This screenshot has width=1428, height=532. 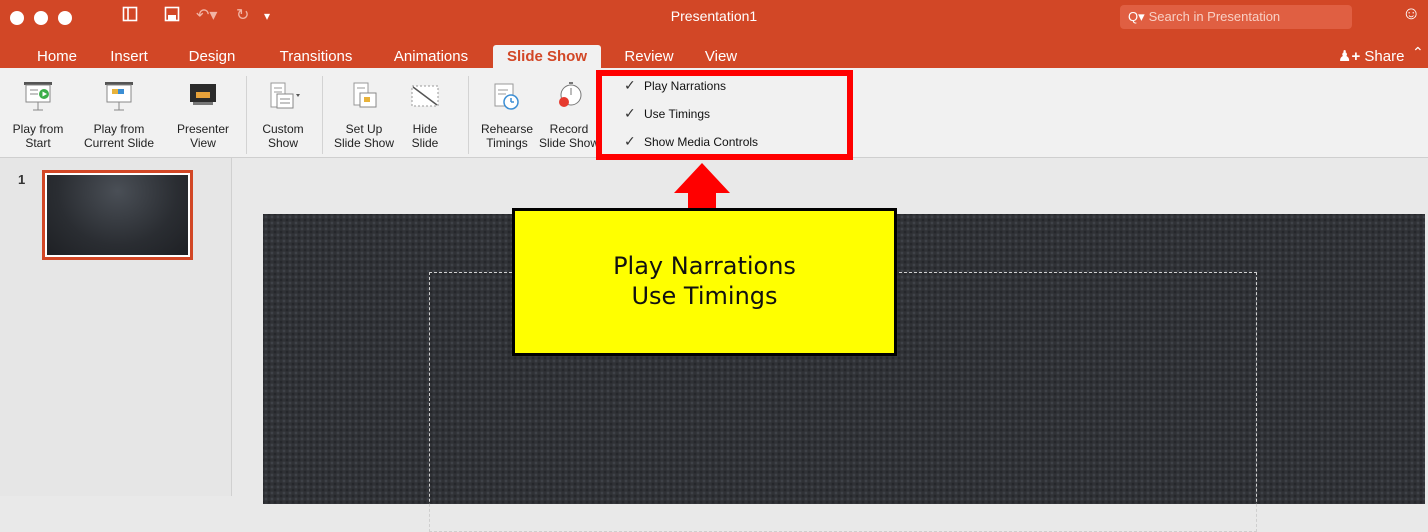 What do you see at coordinates (65, 18) in the screenshot?
I see `zoom-window-button` at bounding box center [65, 18].